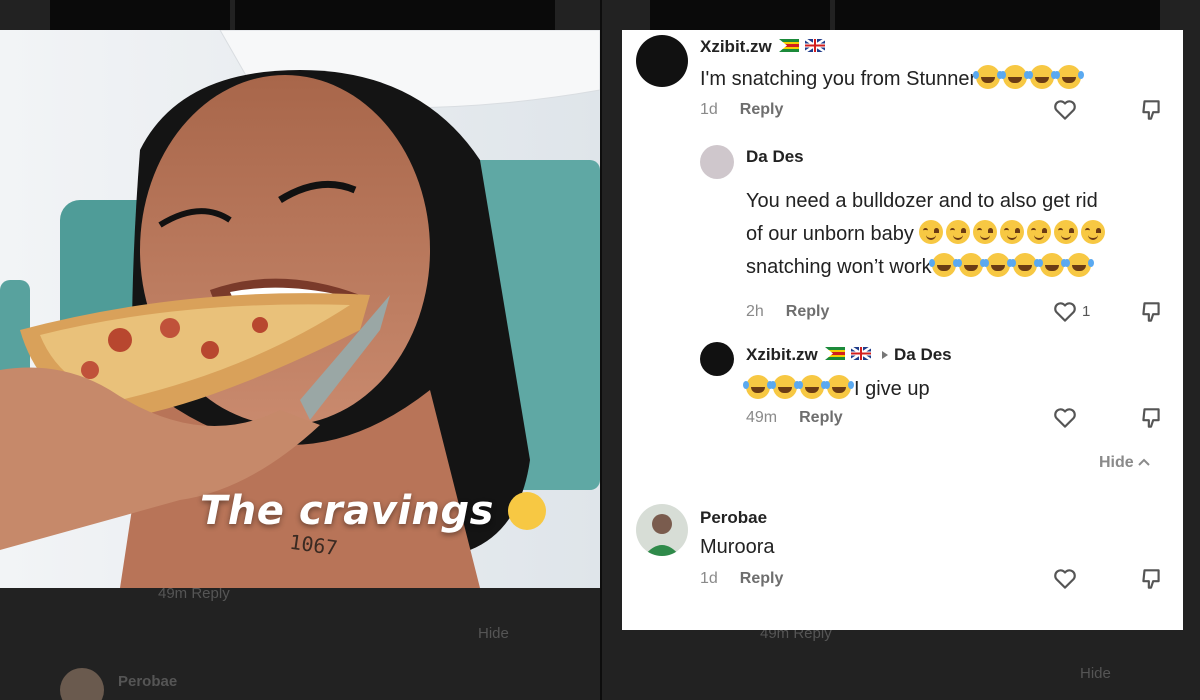  I want to click on comment-text-line: of our unborn baby, so click(927, 234).